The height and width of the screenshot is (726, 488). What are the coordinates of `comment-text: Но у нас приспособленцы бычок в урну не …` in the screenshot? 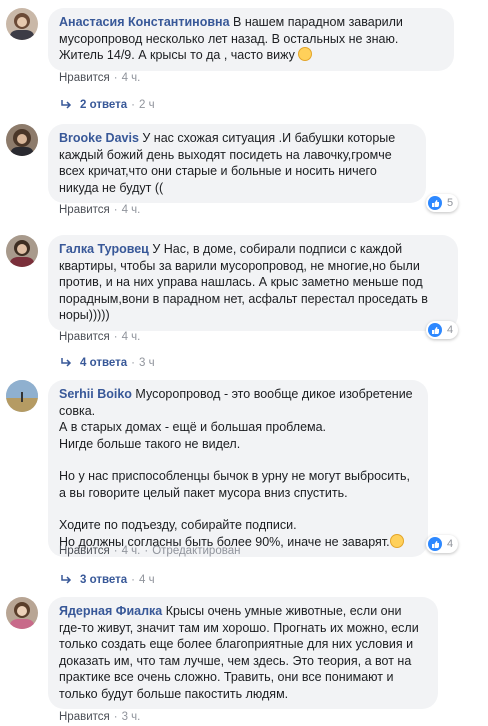 It's located at (234, 484).